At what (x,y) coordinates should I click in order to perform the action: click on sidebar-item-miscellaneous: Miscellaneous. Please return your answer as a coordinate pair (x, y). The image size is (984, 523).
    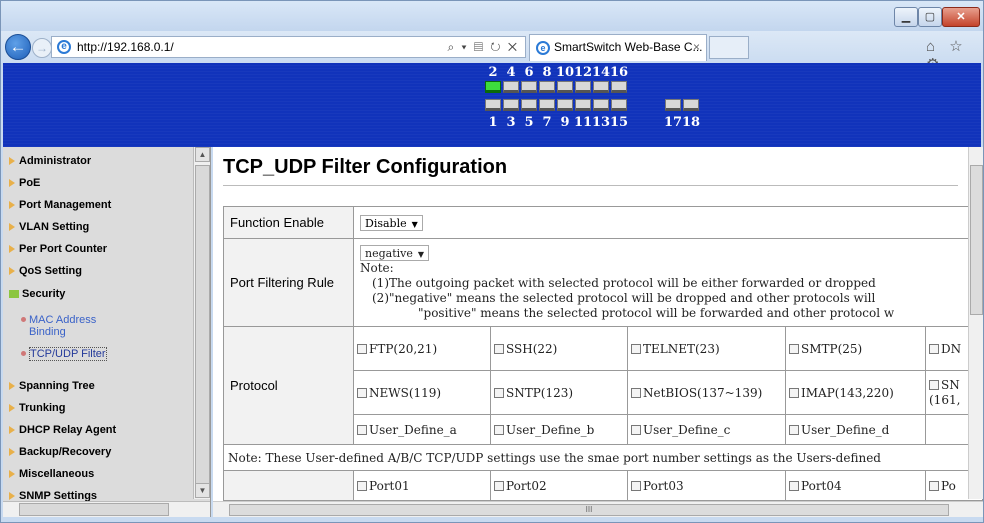
    Looking at the image, I should click on (51, 474).